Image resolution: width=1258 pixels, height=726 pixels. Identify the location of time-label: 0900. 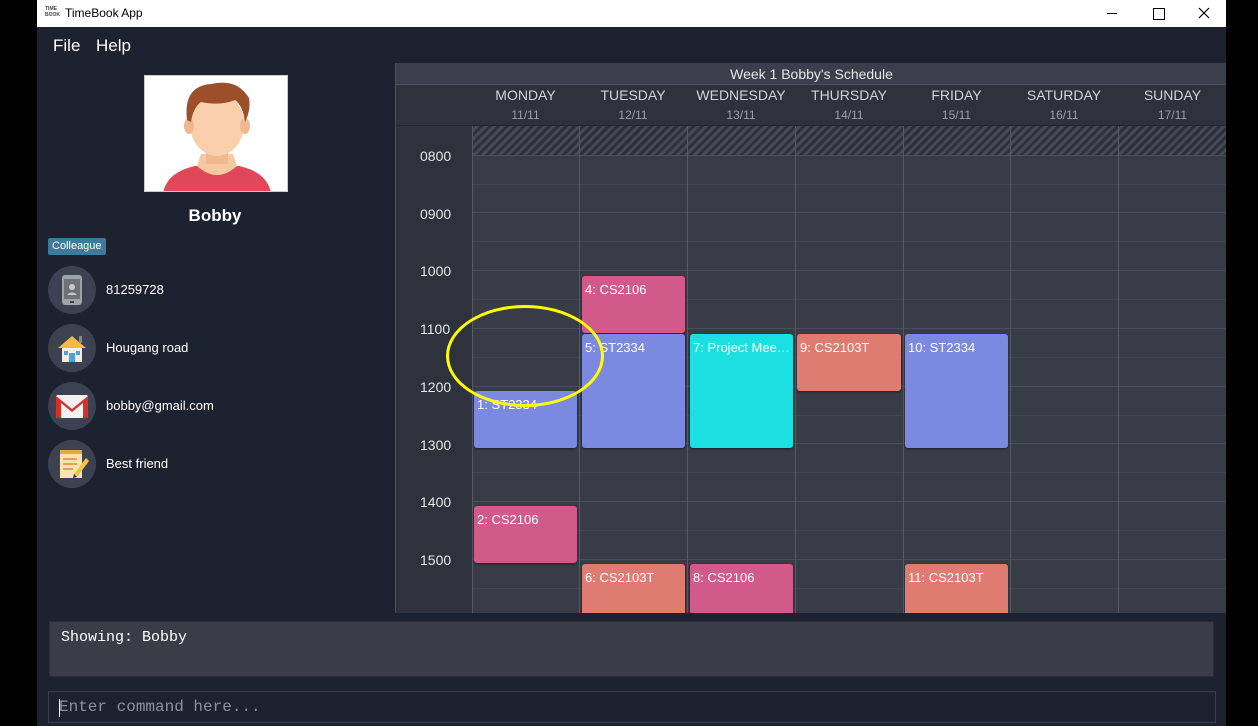
(436, 214).